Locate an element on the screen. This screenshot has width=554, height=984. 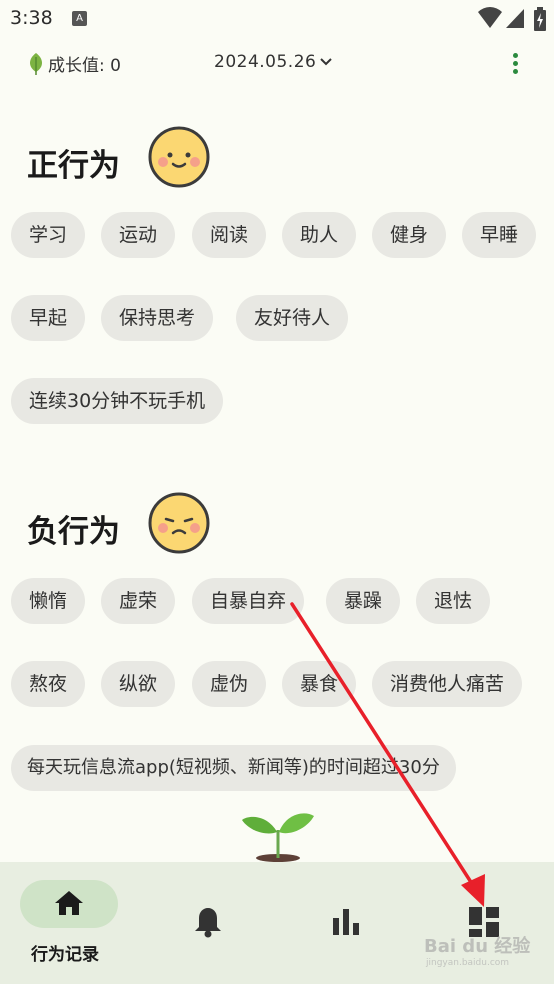
chip-negative: 虚伪 is located at coordinates (229, 684).